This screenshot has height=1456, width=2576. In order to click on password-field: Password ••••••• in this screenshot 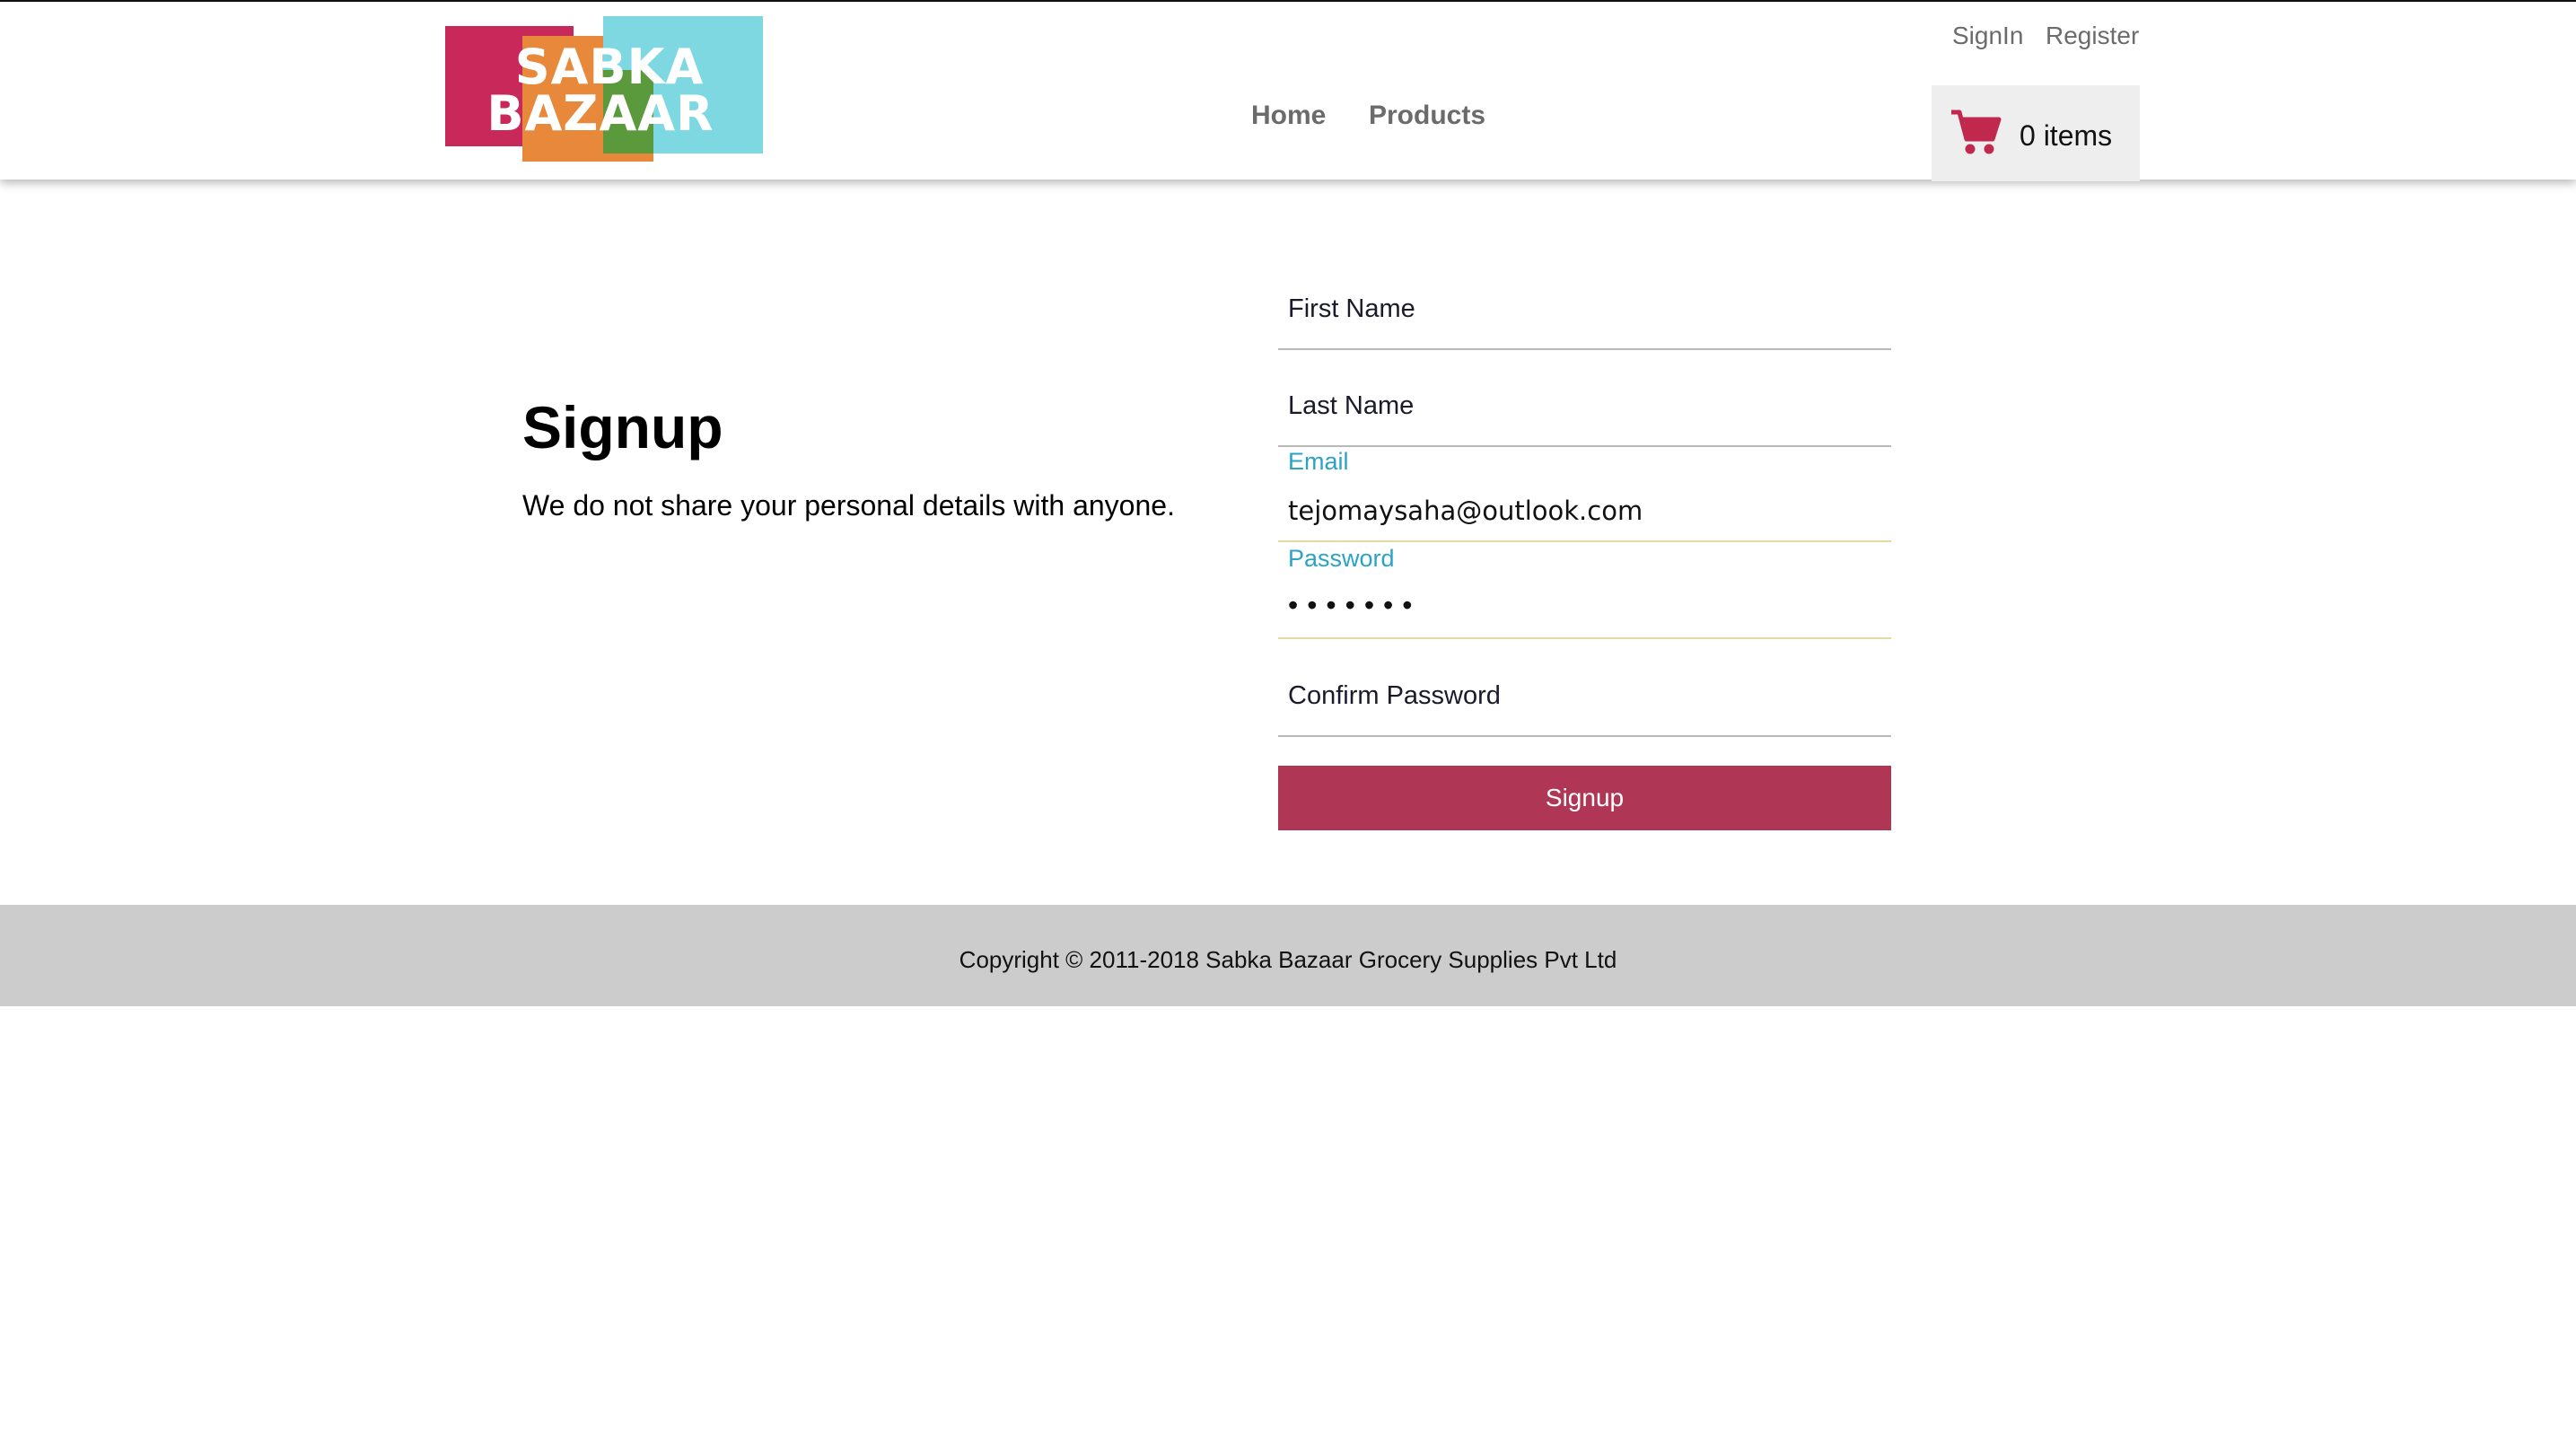, I will do `click(1584, 591)`.